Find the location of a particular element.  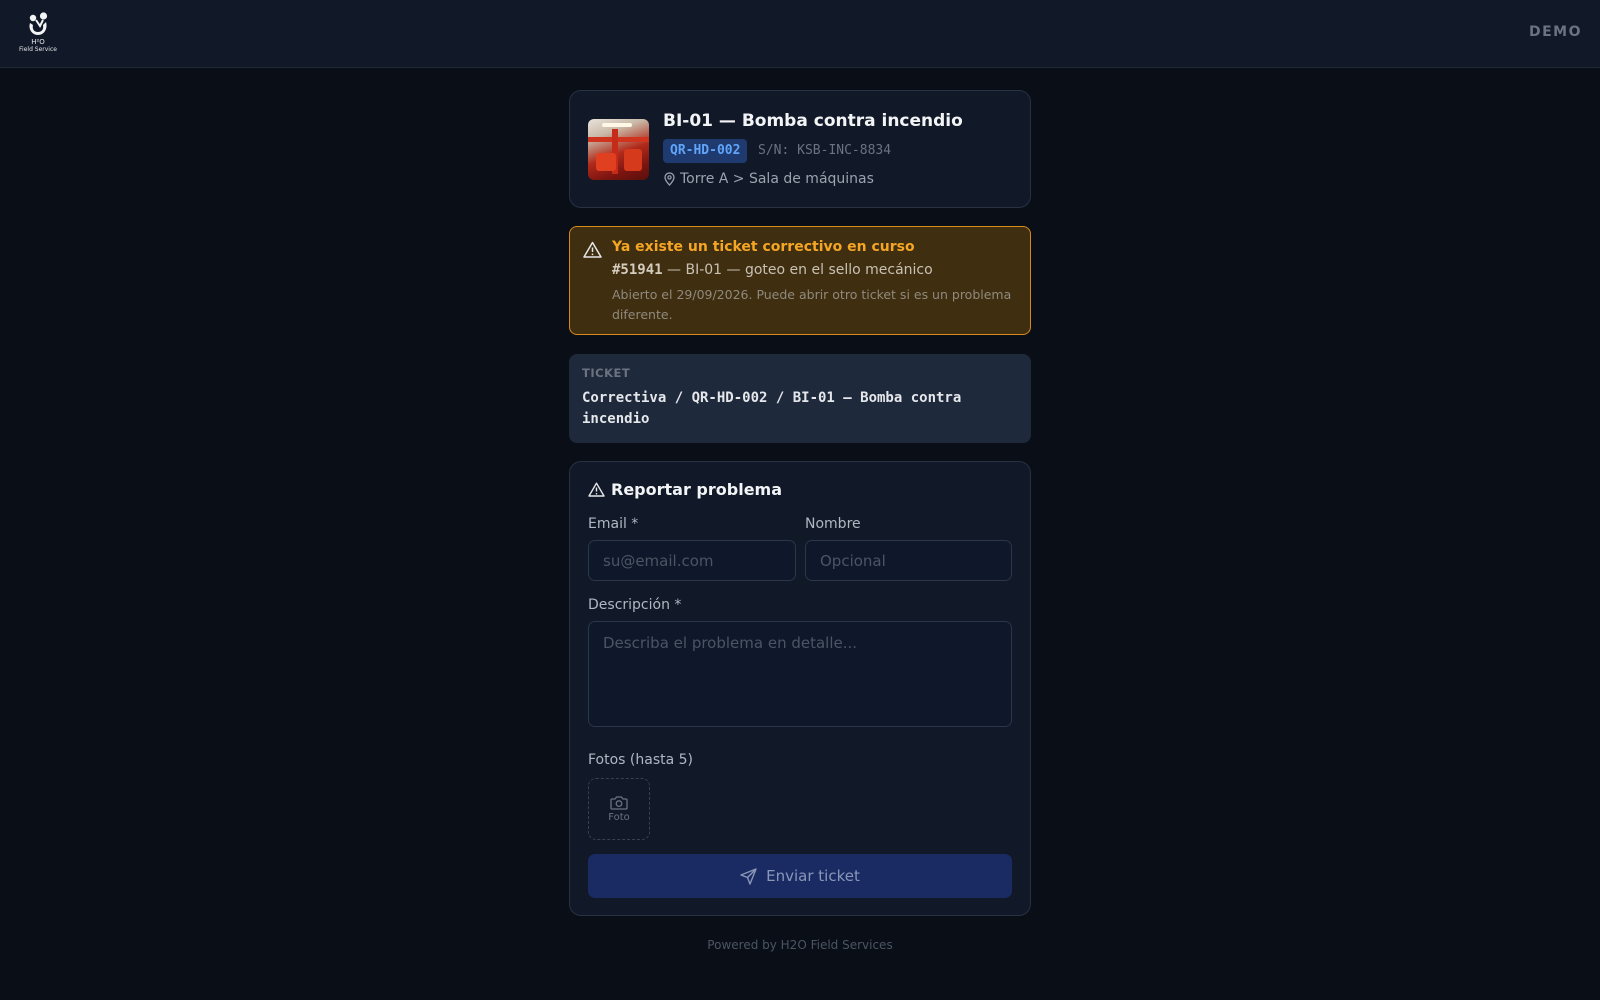

description-label: Descripción * is located at coordinates (635, 605).